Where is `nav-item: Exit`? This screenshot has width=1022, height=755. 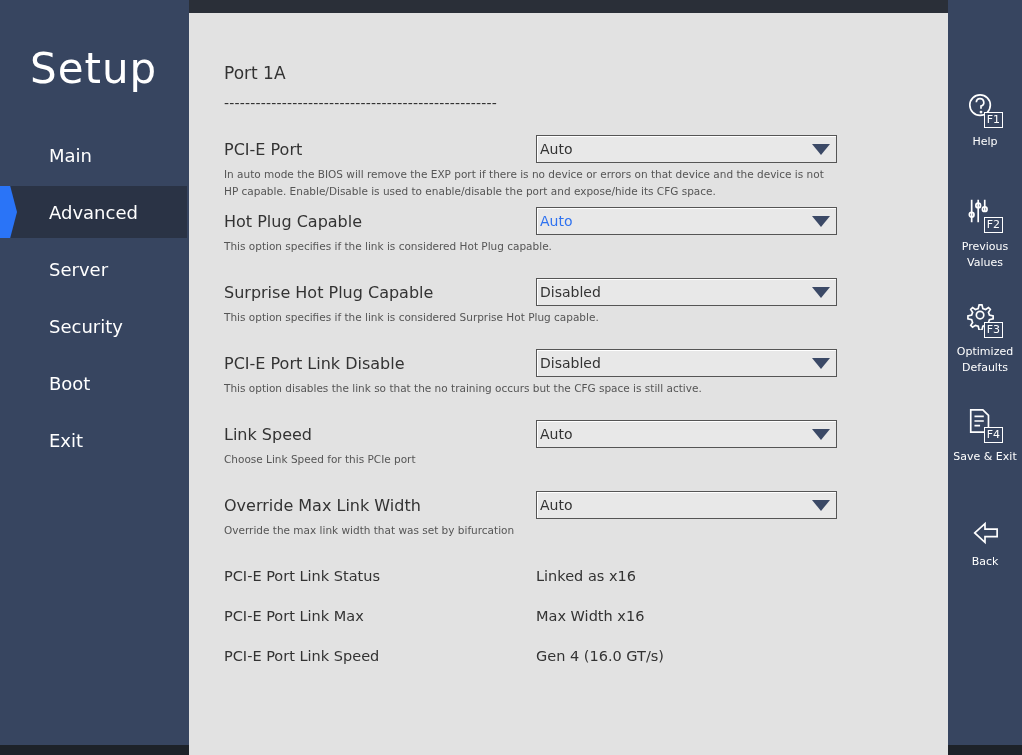
nav-item: Exit is located at coordinates (94, 440).